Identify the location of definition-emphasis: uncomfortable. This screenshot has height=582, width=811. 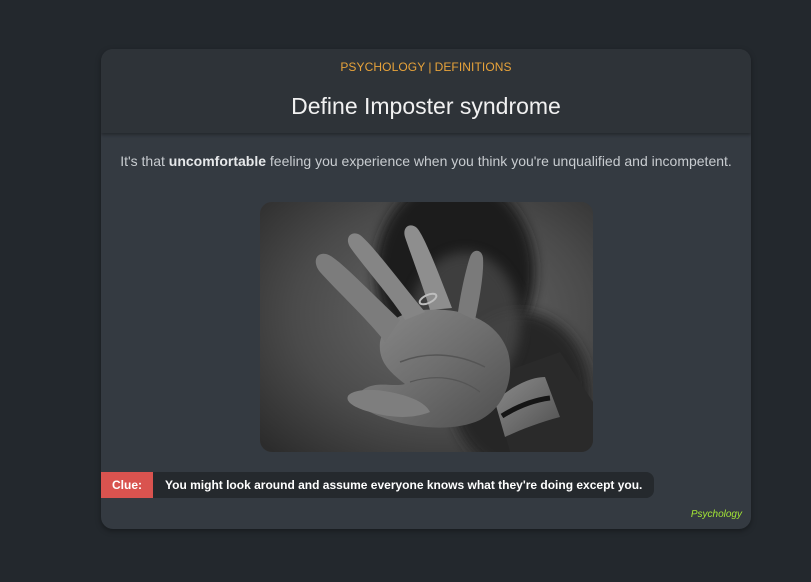
(217, 161).